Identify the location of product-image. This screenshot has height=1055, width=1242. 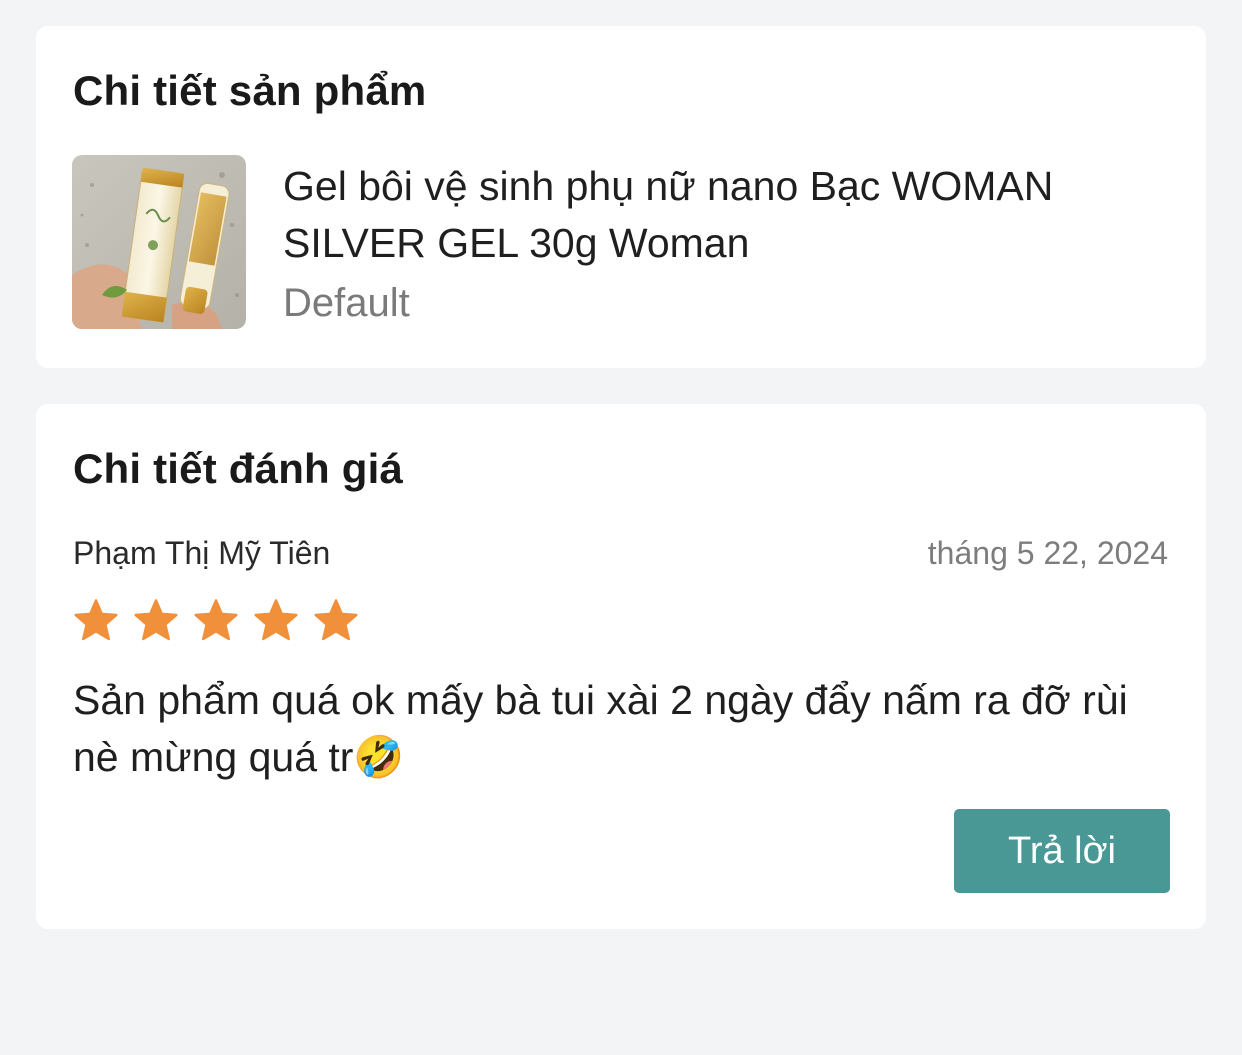
(159, 242).